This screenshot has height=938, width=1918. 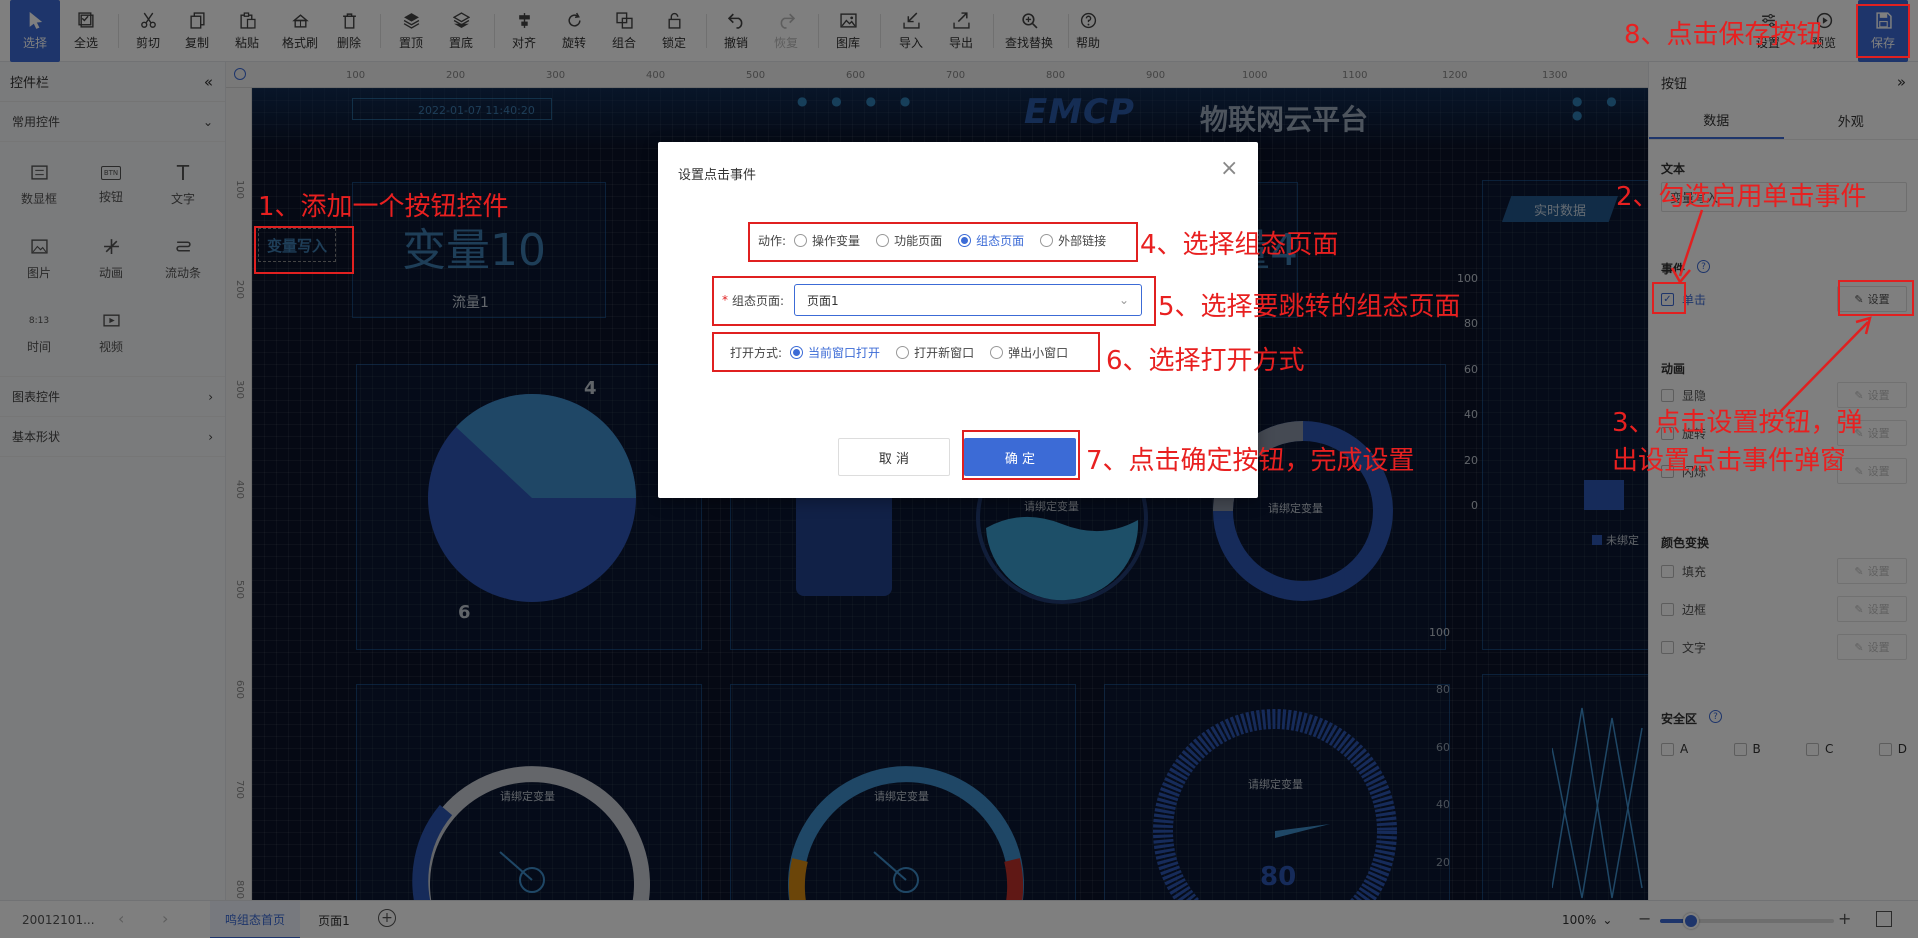 What do you see at coordinates (1239, 245) in the screenshot?
I see `annotation-step-4: 4、选择组态页面` at bounding box center [1239, 245].